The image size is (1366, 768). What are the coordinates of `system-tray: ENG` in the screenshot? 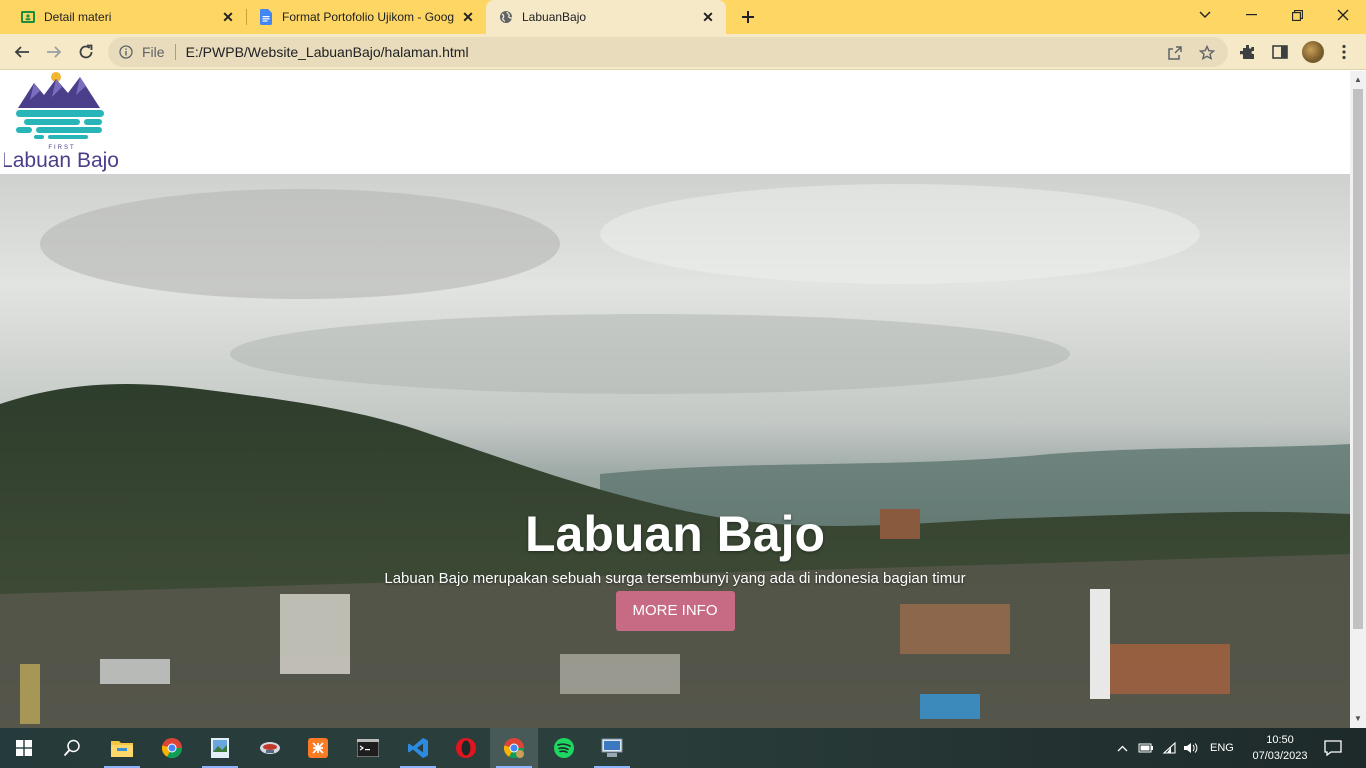 It's located at (1174, 748).